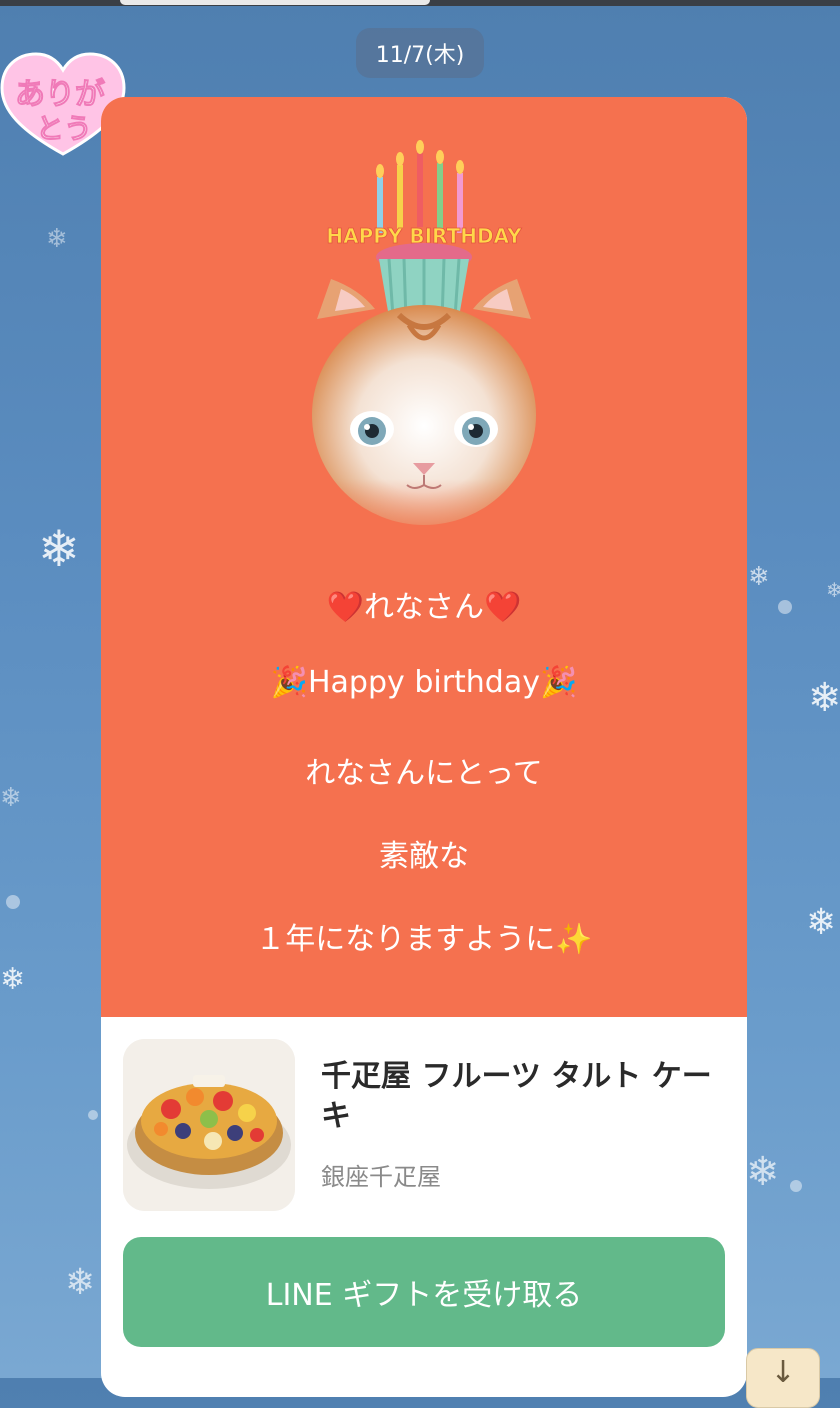 The width and height of the screenshot is (840, 1408). Describe the element at coordinates (424, 349) in the screenshot. I see `birthday-kitten-image: HAPPY BIRTHDAY` at that location.